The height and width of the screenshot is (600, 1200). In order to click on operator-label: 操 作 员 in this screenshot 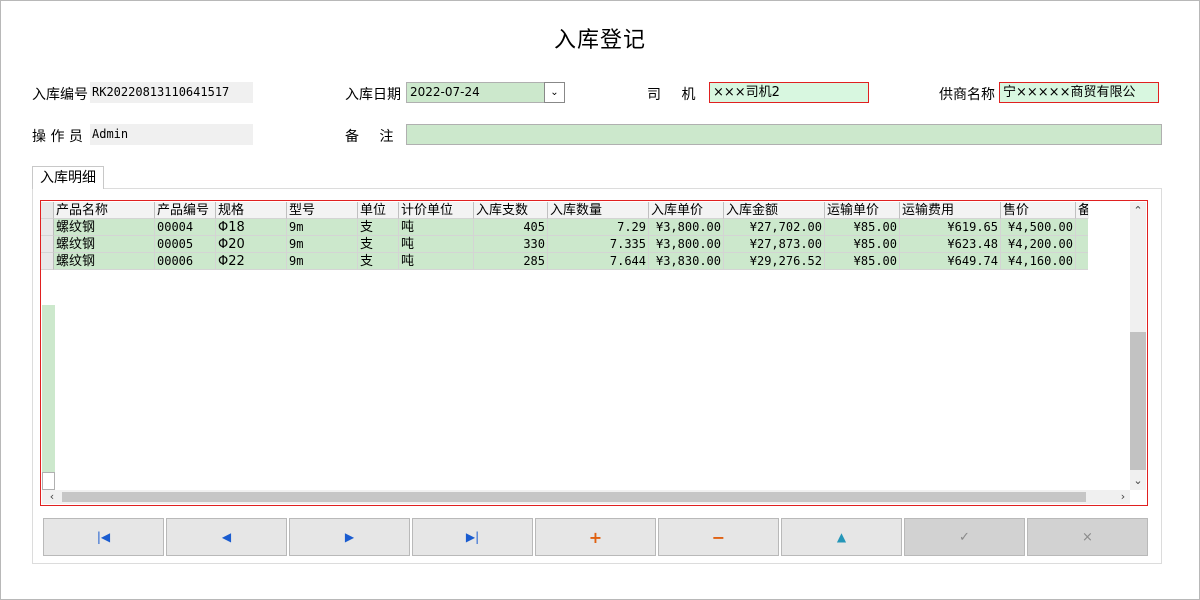, I will do `click(57, 137)`.